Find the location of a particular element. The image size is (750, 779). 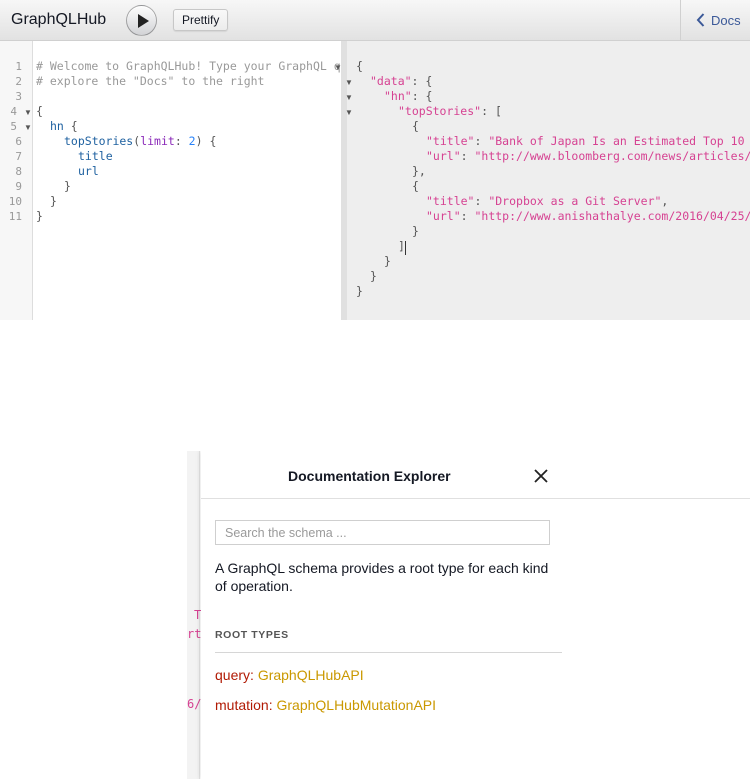

json-key: "data" is located at coordinates (391, 81).